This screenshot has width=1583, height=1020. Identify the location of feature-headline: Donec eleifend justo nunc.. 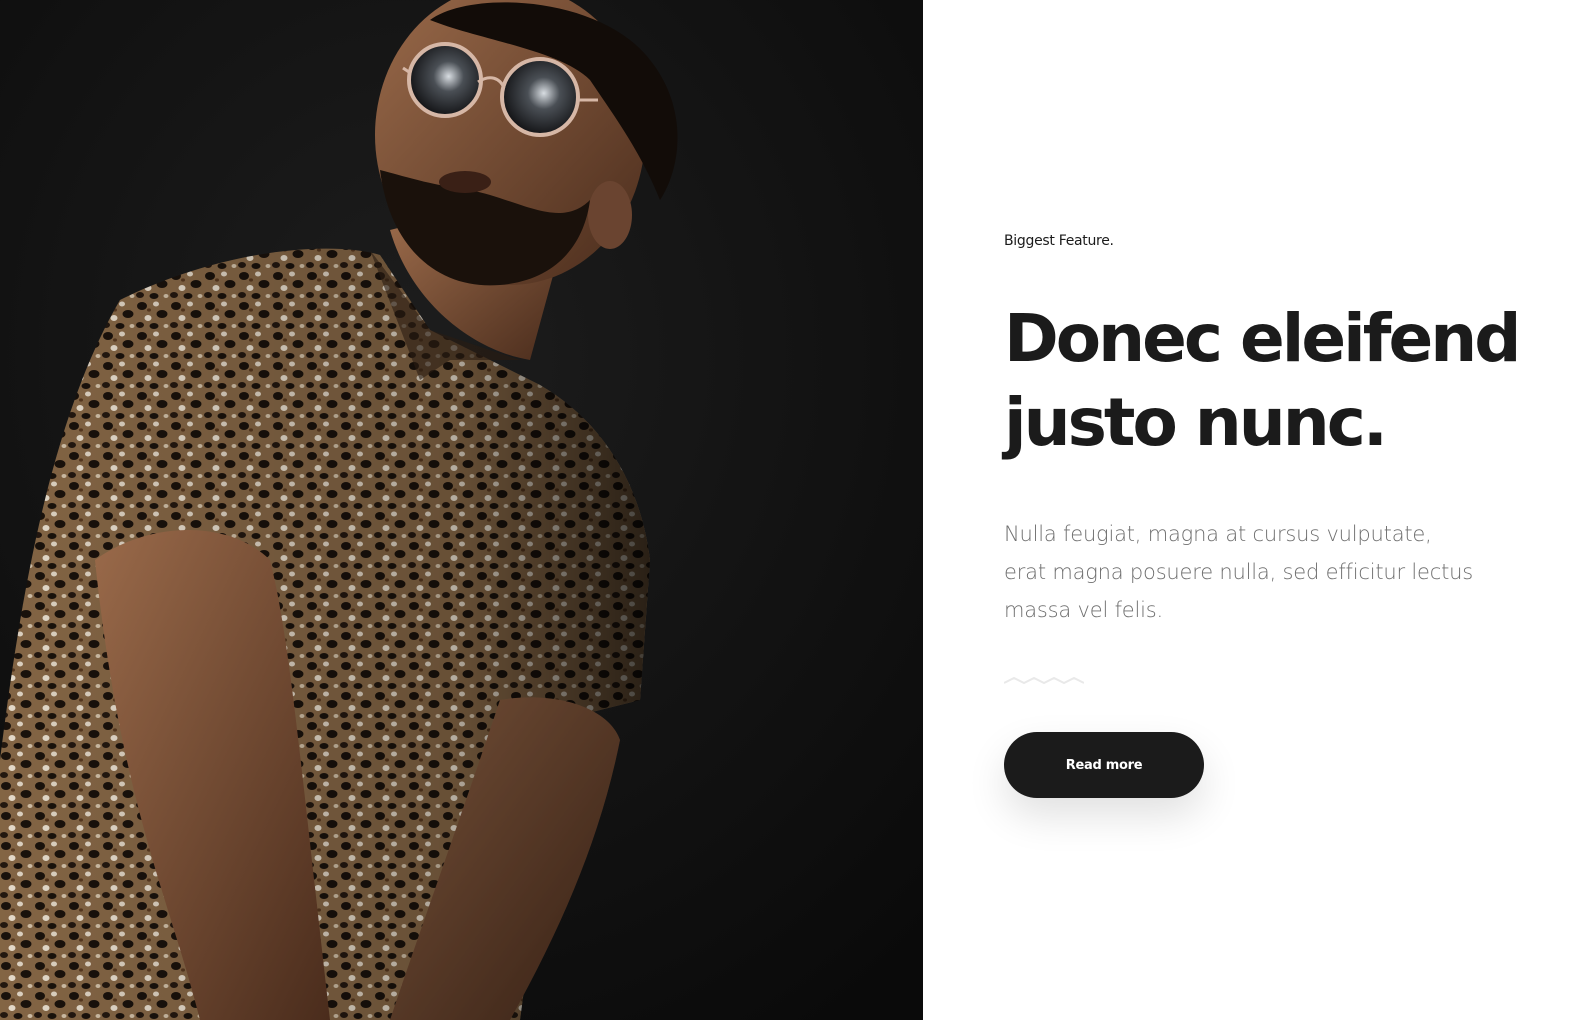
(1274, 381).